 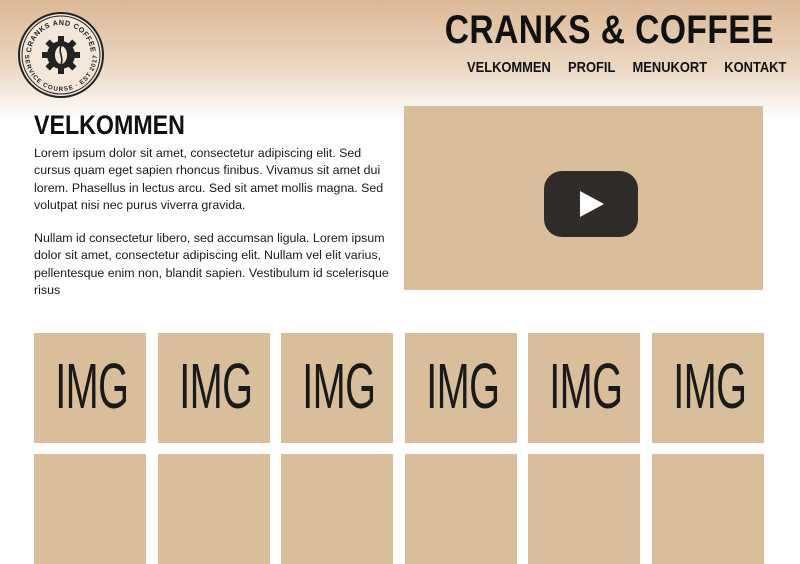 I want to click on gear-coffee-bean-icon, so click(x=61, y=55).